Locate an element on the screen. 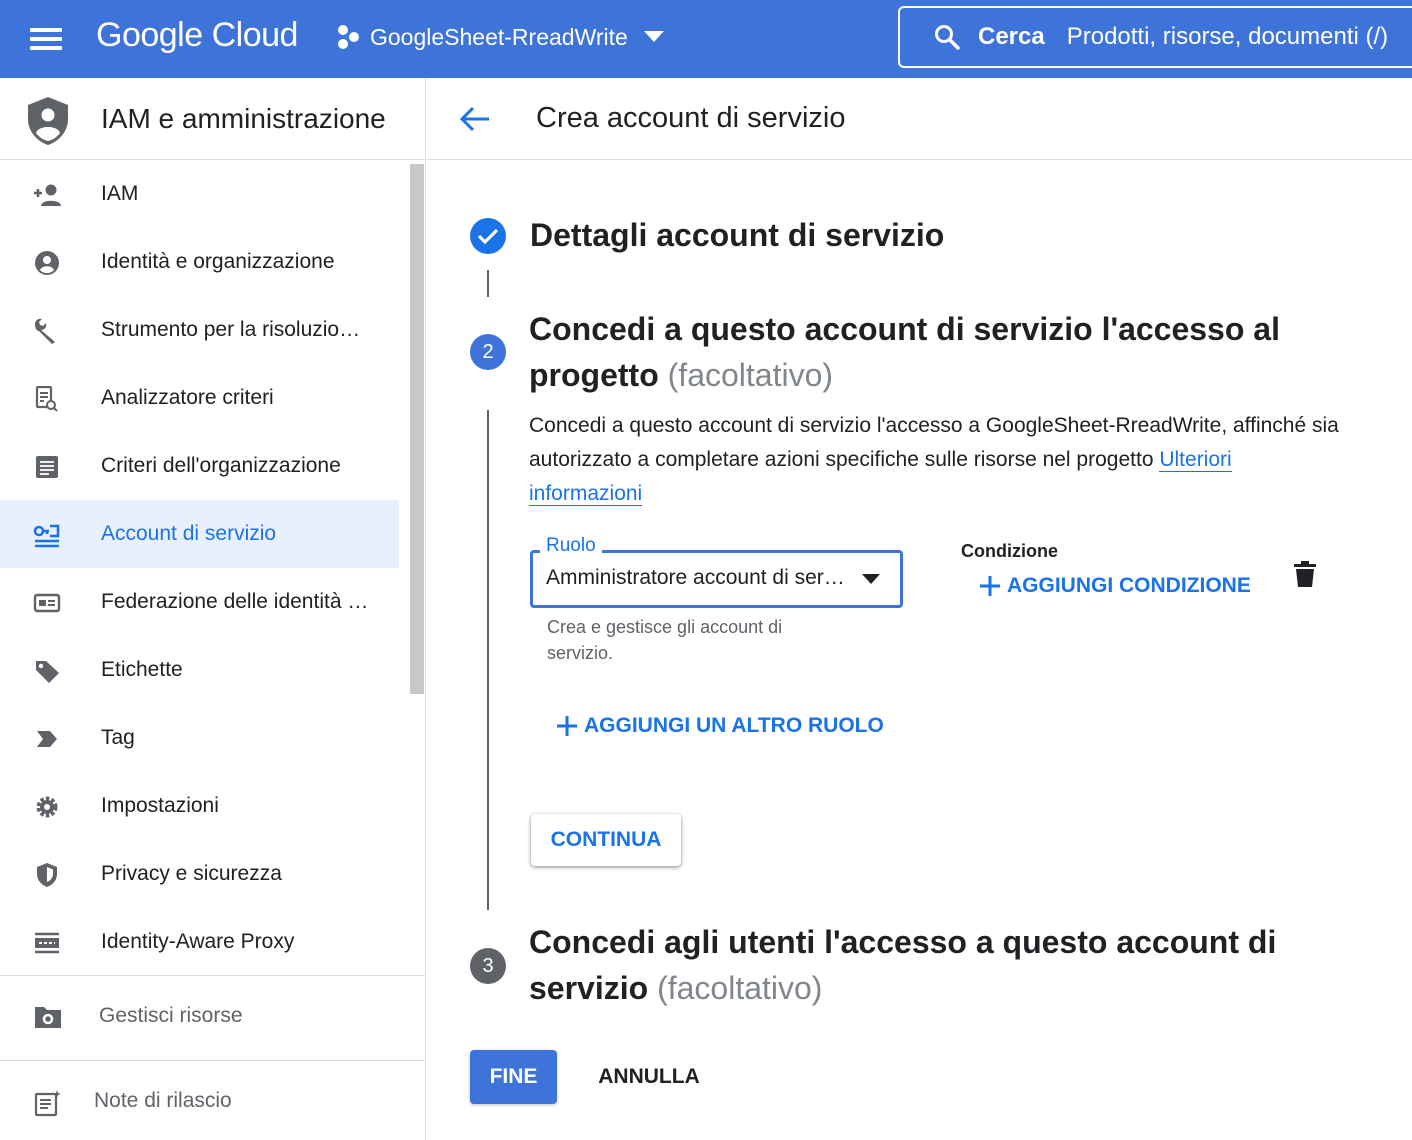 The image size is (1412, 1140). page-title: Crea account di servizio is located at coordinates (691, 118).